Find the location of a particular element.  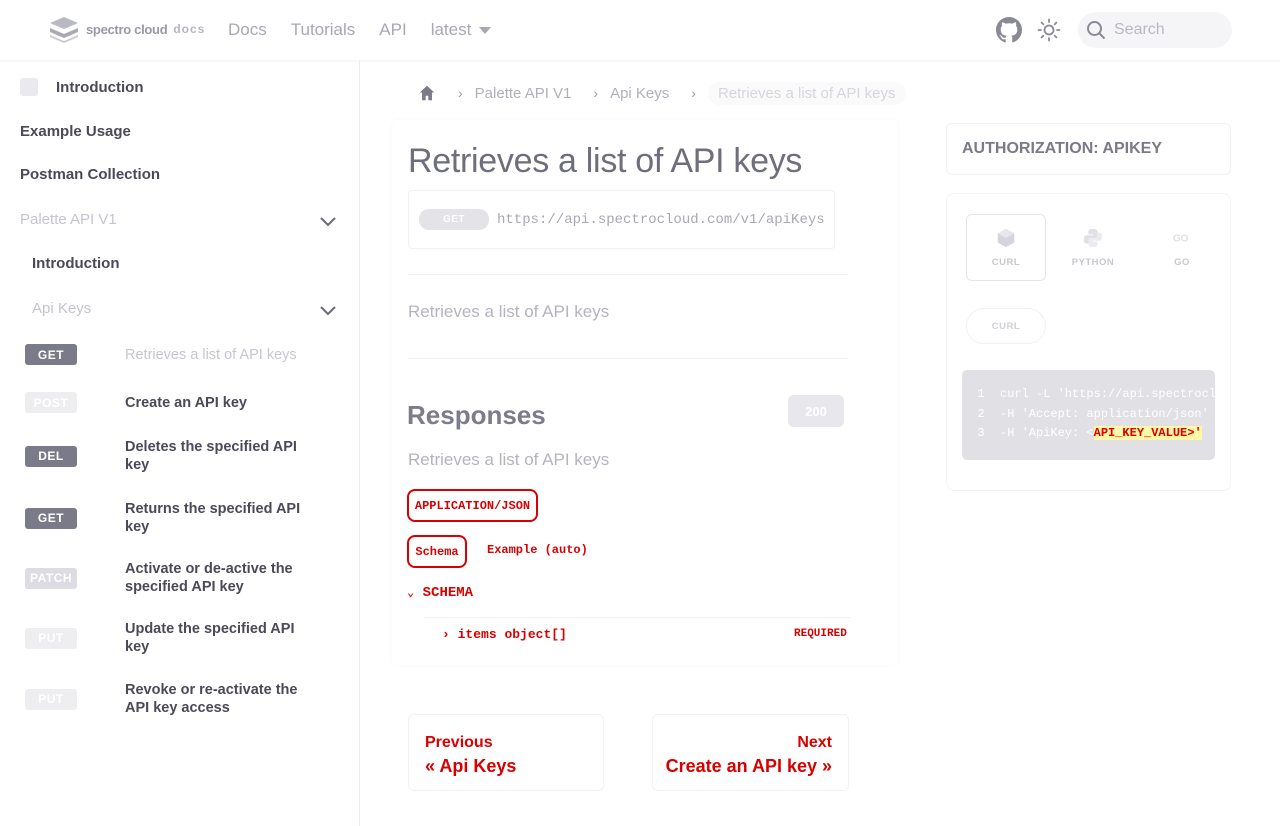

response-code-tab: 200 is located at coordinates (816, 411).